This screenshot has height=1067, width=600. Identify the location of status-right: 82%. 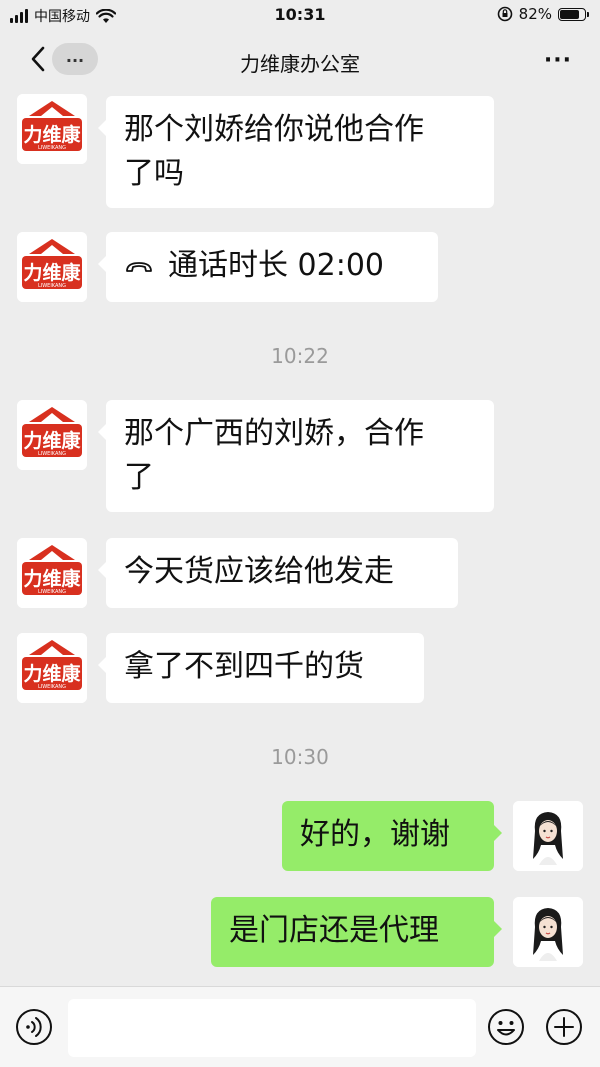
(543, 14).